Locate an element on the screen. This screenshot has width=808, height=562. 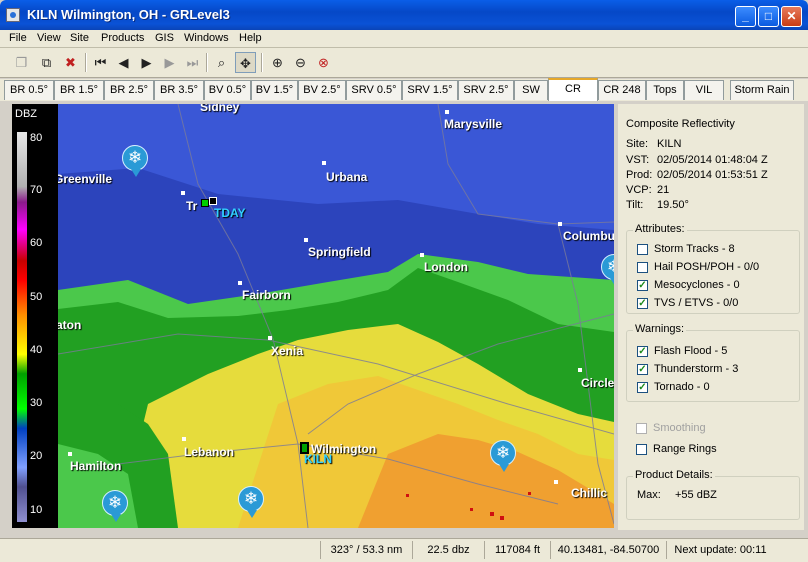
tab-bv-0-5: BV 0.5° is located at coordinates (227, 90).